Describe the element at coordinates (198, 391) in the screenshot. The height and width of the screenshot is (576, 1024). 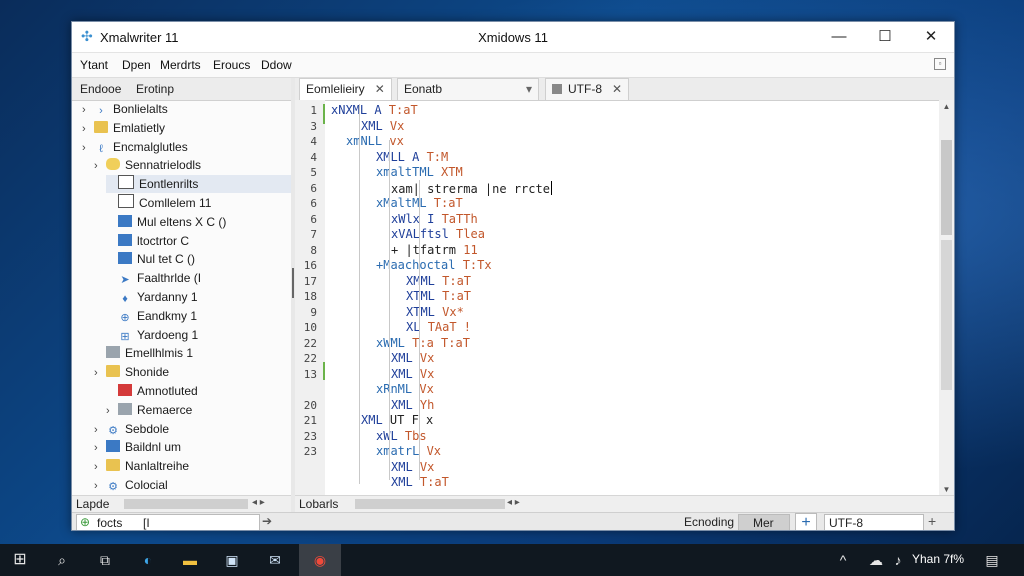
I see `tree-item: Amnotluted` at that location.